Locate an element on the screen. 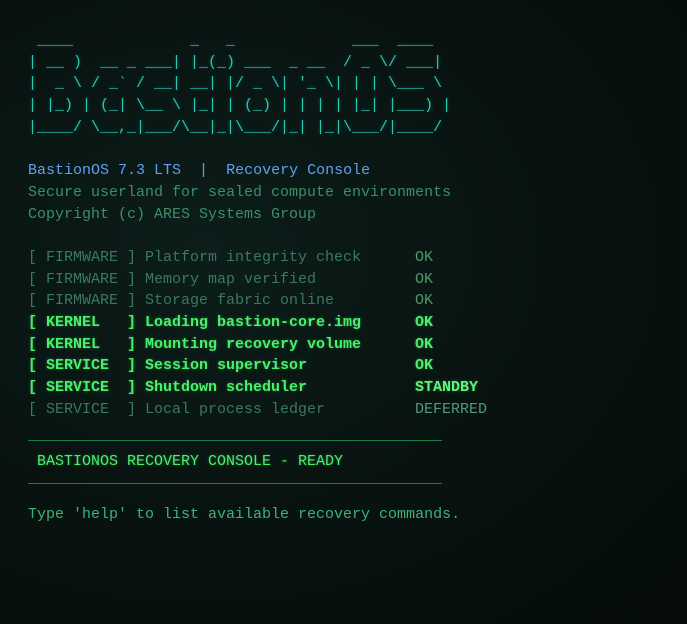 This screenshot has width=687, height=624. log-message: Platform integrity check is located at coordinates (253, 257).